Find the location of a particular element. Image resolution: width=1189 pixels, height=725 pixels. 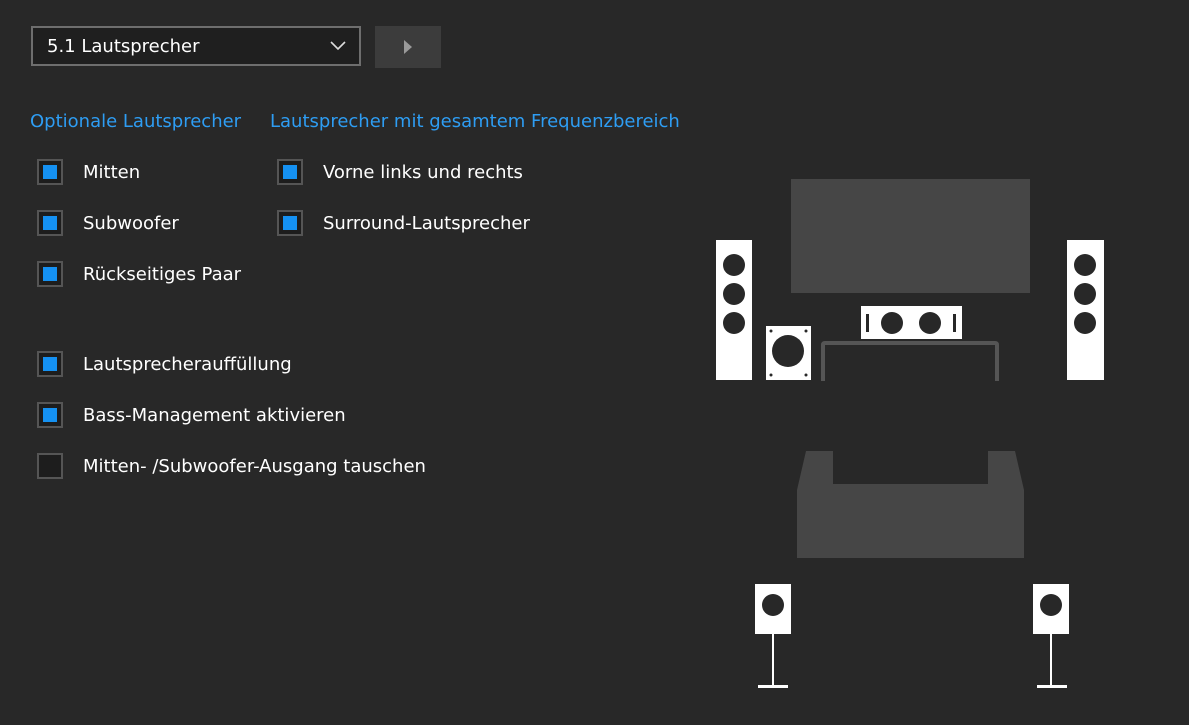

couch is located at coordinates (910, 504).